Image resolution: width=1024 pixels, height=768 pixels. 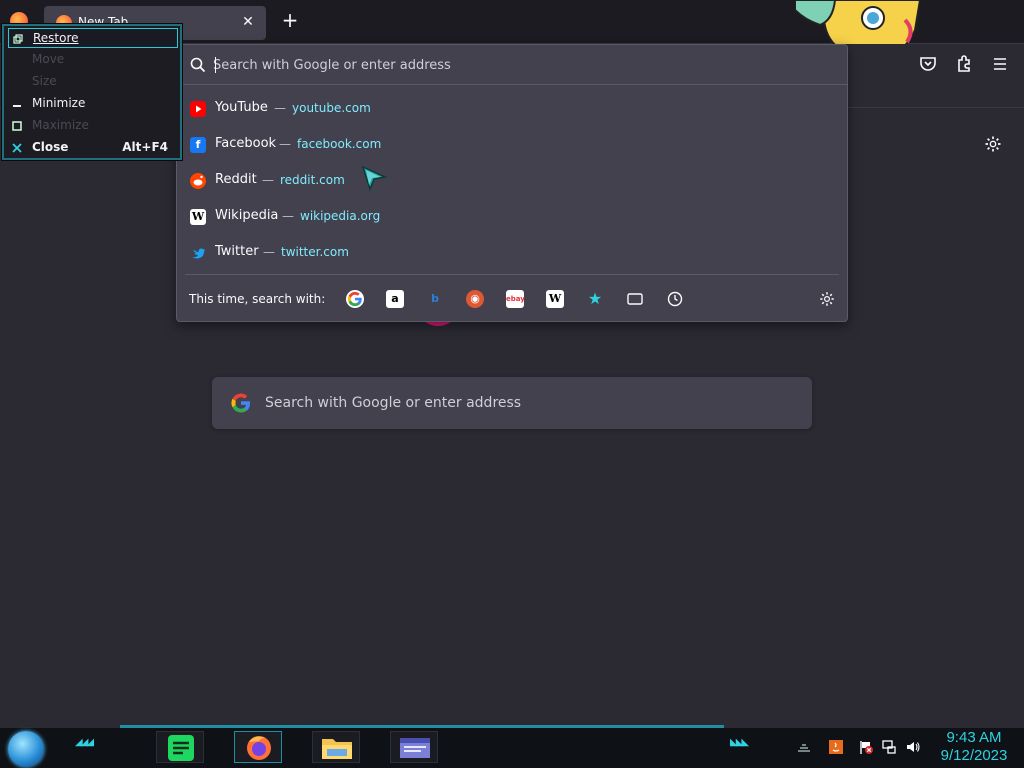 I want to click on taskbar-app-file-explorer, so click(x=336, y=747).